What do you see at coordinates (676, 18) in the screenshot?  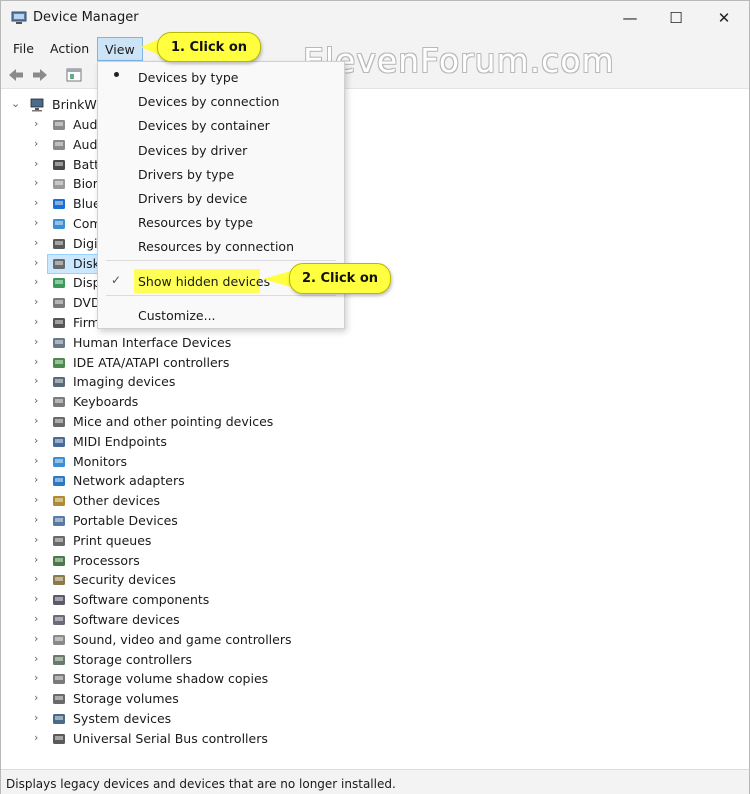 I see `maximize-button: ☐` at bounding box center [676, 18].